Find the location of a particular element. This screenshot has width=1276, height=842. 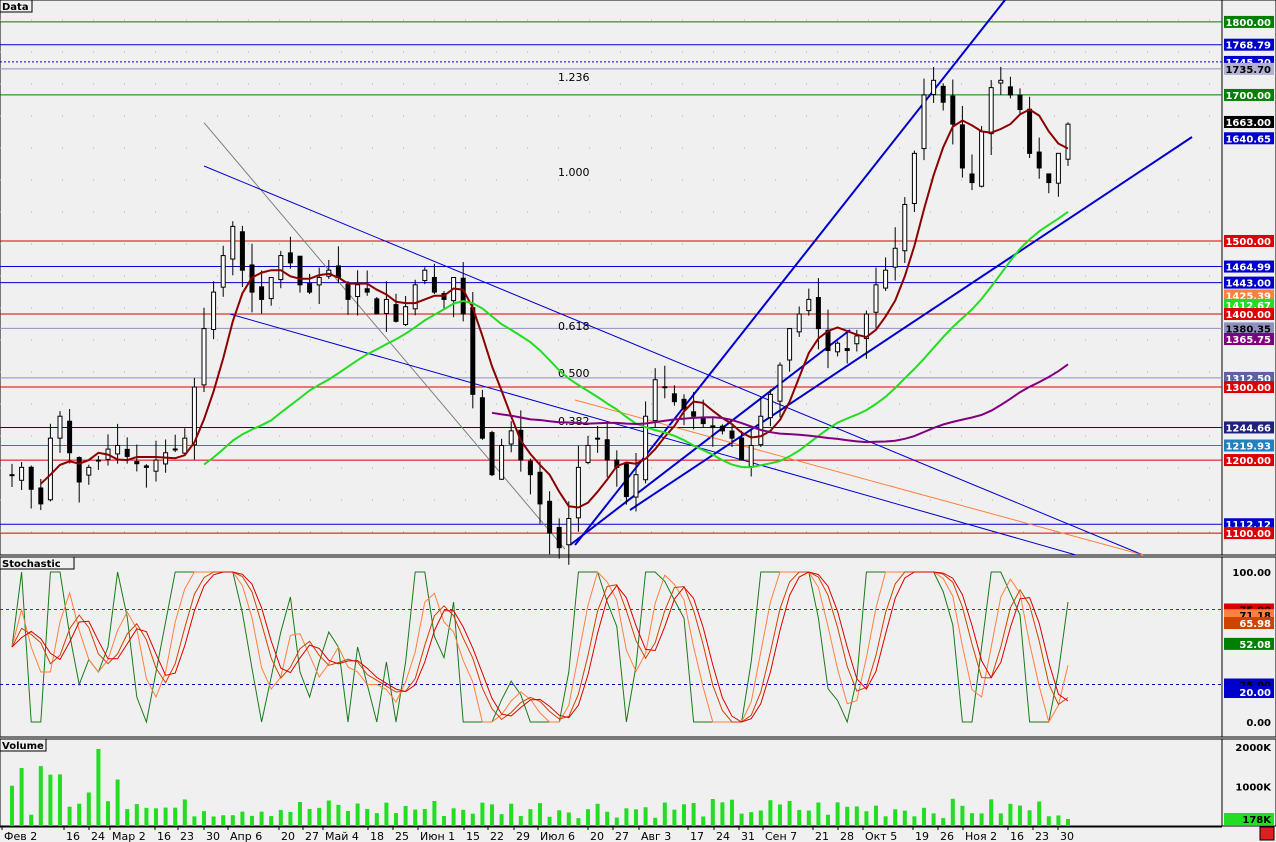

date-label-12: 25 is located at coordinates (402, 836).